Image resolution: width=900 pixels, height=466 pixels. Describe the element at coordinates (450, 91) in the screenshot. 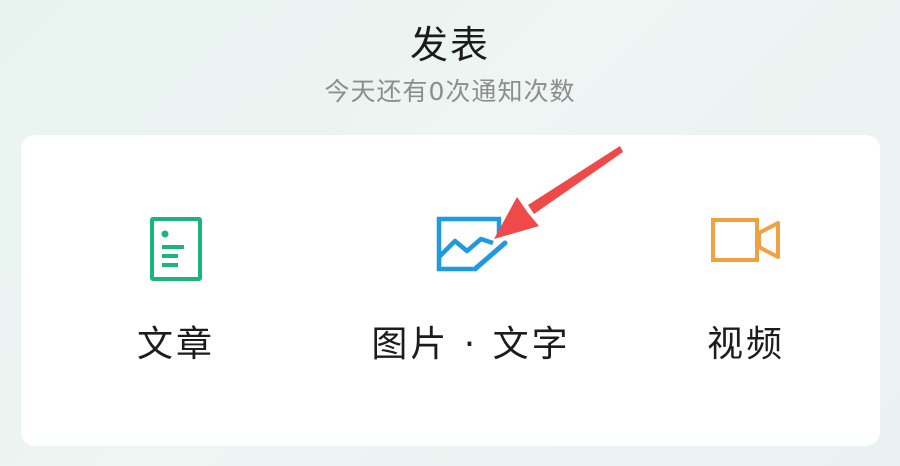

I see `notification-count-text: 今天还有0次通知次数` at that location.